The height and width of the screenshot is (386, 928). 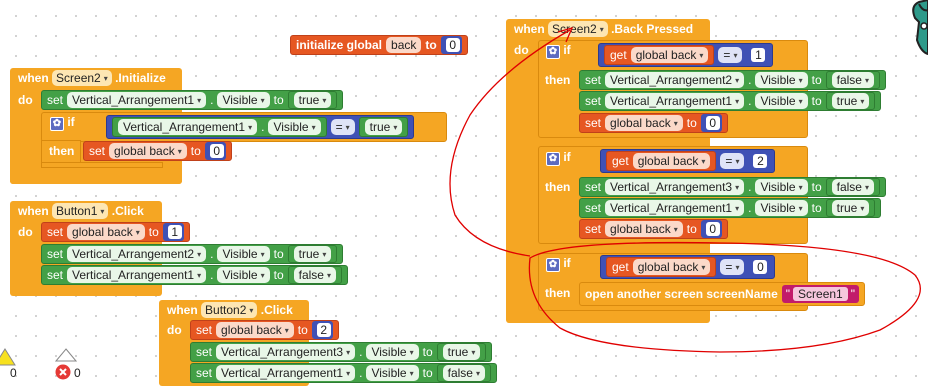 I want to click on chevron-down-icon: ▾, so click(x=737, y=208).